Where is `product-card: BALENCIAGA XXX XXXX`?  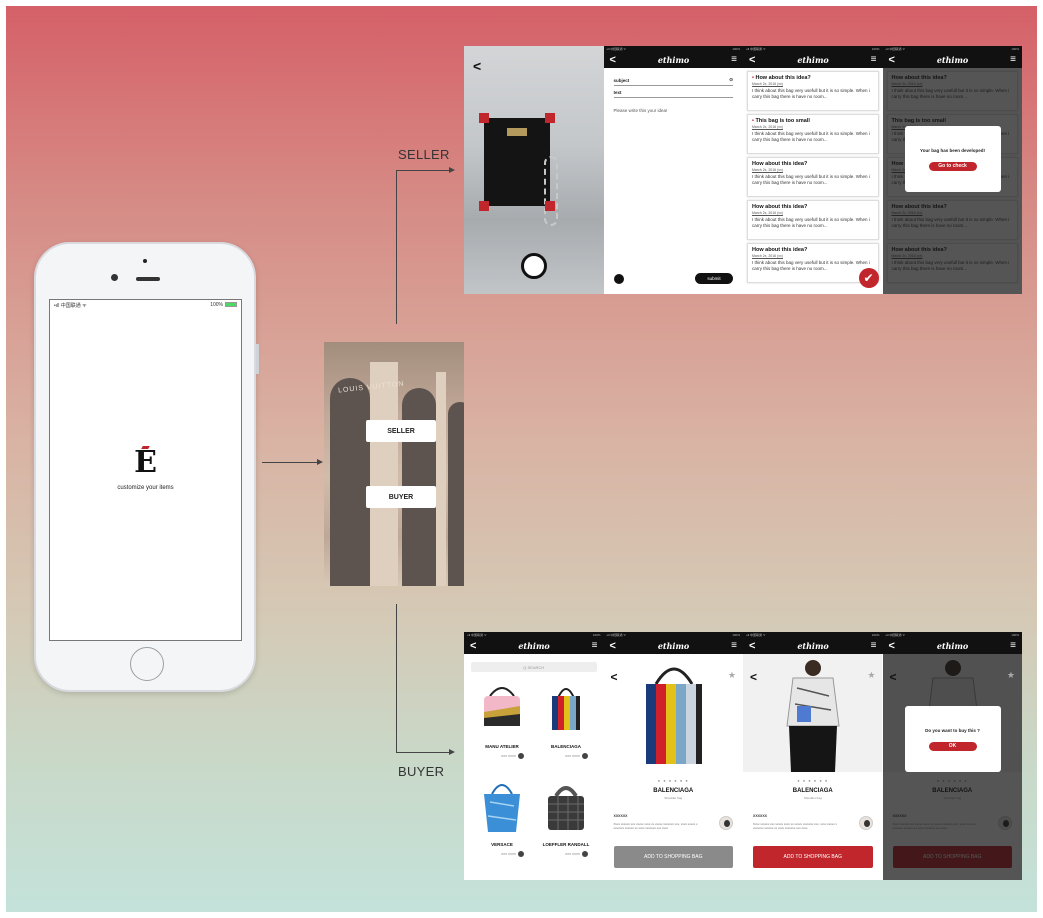 product-card: BALENCIAGA XXX XXXX is located at coordinates (566, 724).